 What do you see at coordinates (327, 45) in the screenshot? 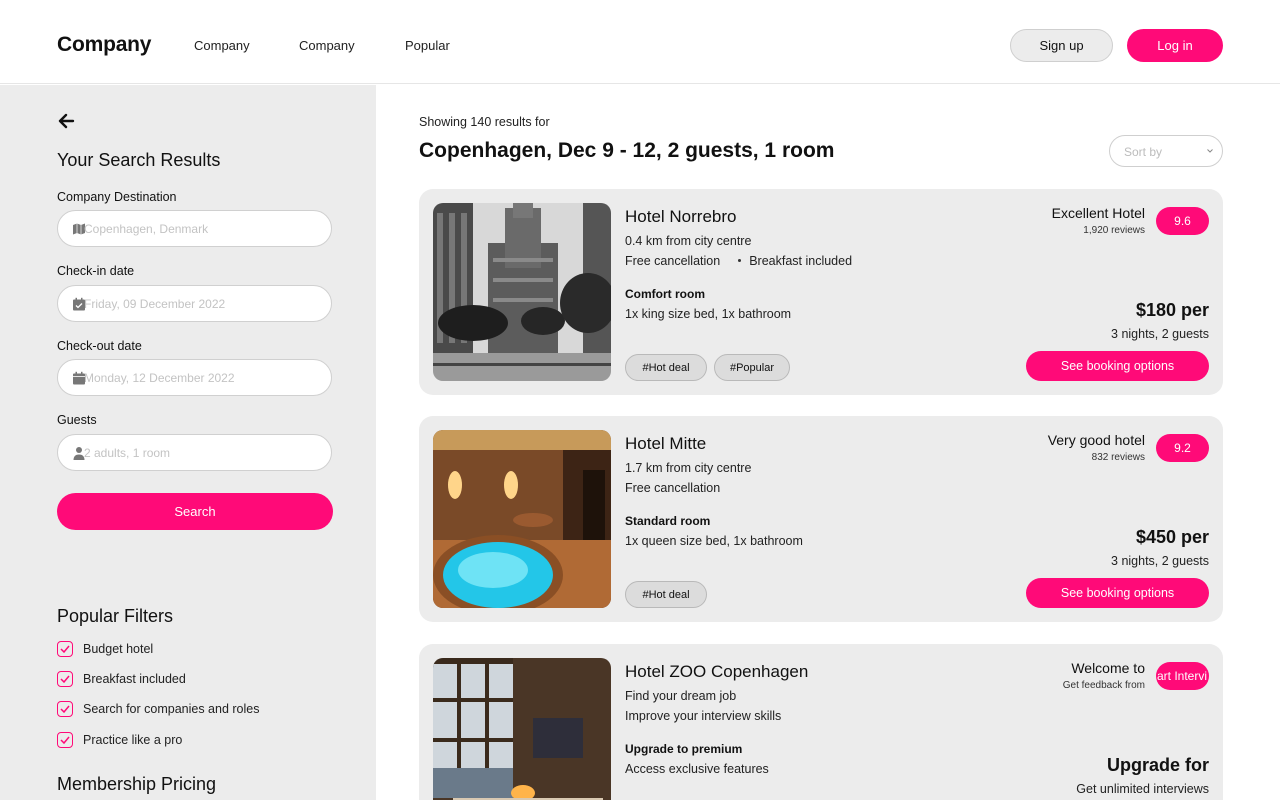
I see `nav-link-company-2: Company` at bounding box center [327, 45].